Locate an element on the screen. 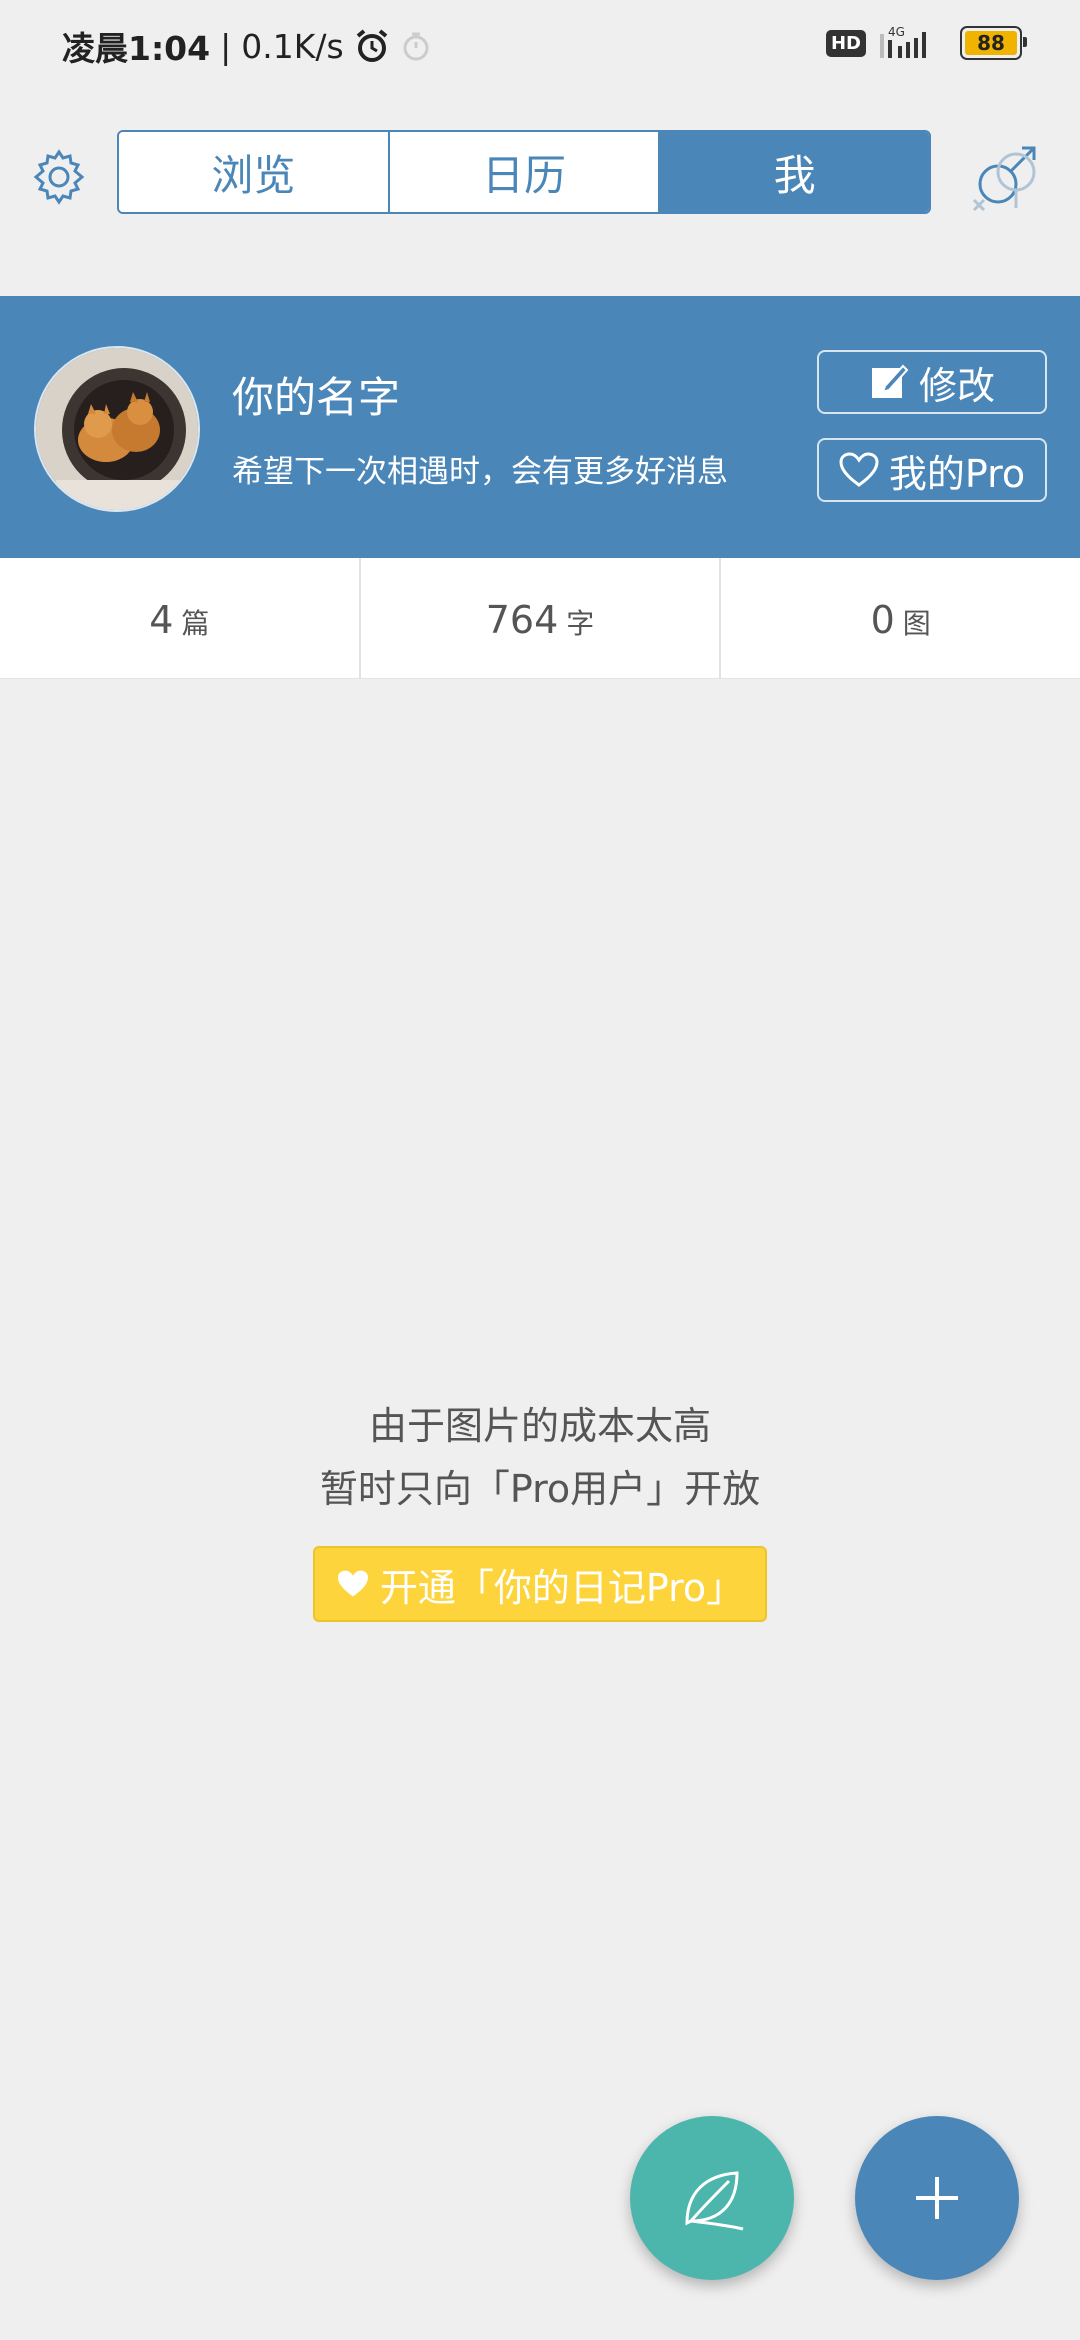 The image size is (1080, 2340). edit-profile-button: 修改 is located at coordinates (932, 382).